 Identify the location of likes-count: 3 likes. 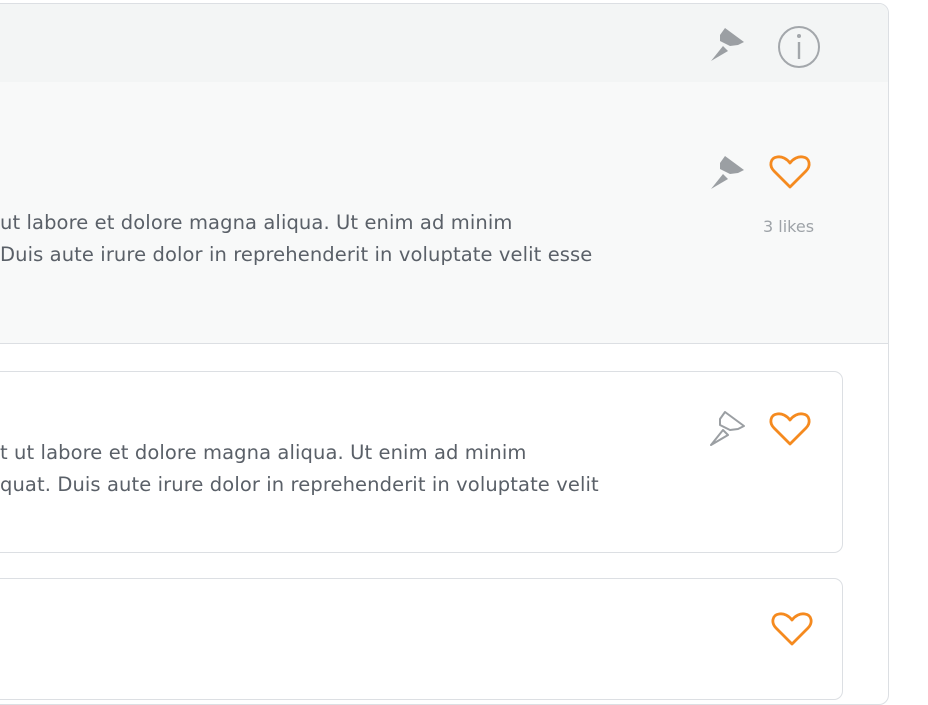
(789, 226).